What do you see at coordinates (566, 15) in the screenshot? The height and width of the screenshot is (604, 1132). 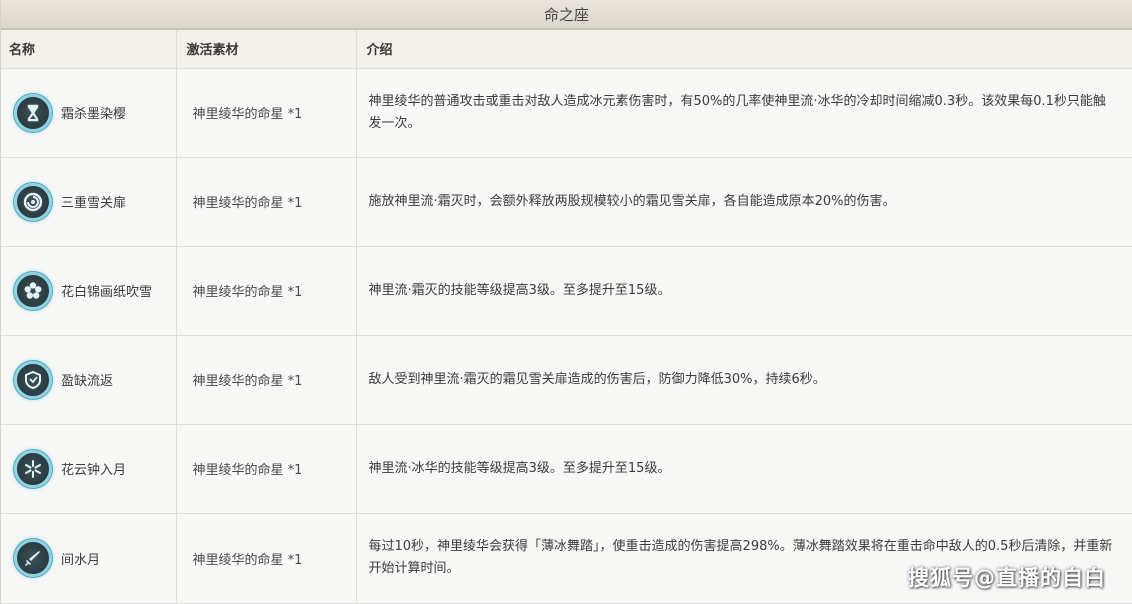 I see `panel-title: 命之座` at bounding box center [566, 15].